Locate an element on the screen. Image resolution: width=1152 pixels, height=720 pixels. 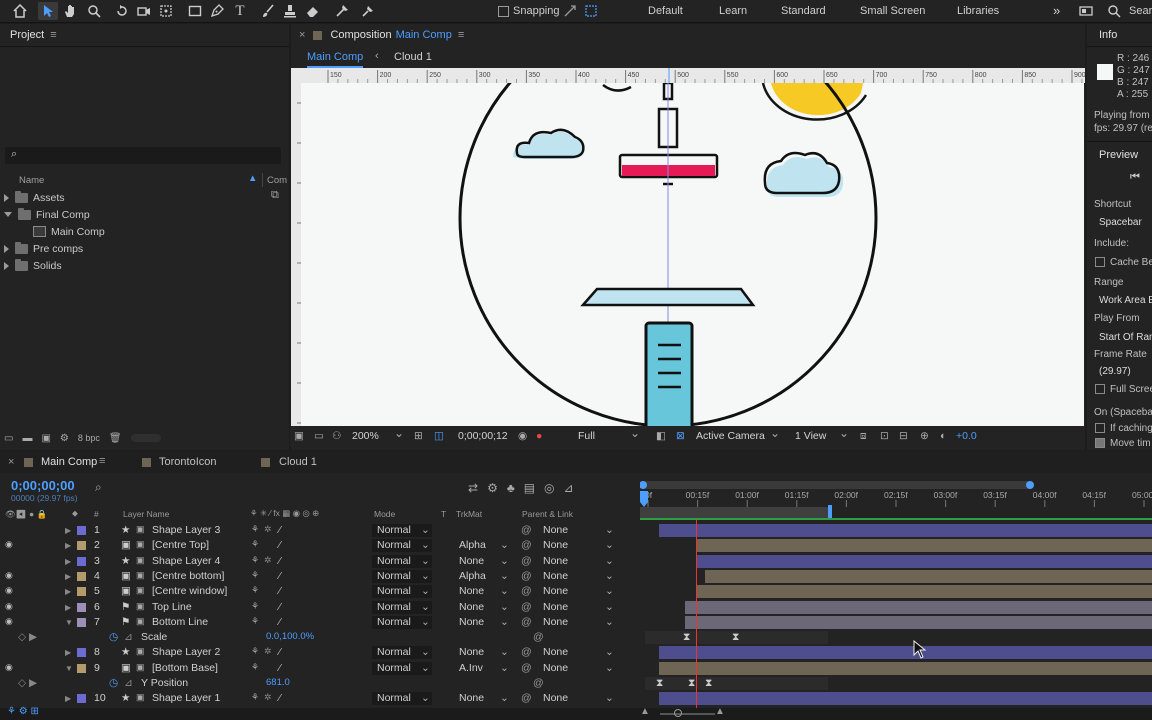
frame-blending-icon: ▤ is located at coordinates (529, 488).